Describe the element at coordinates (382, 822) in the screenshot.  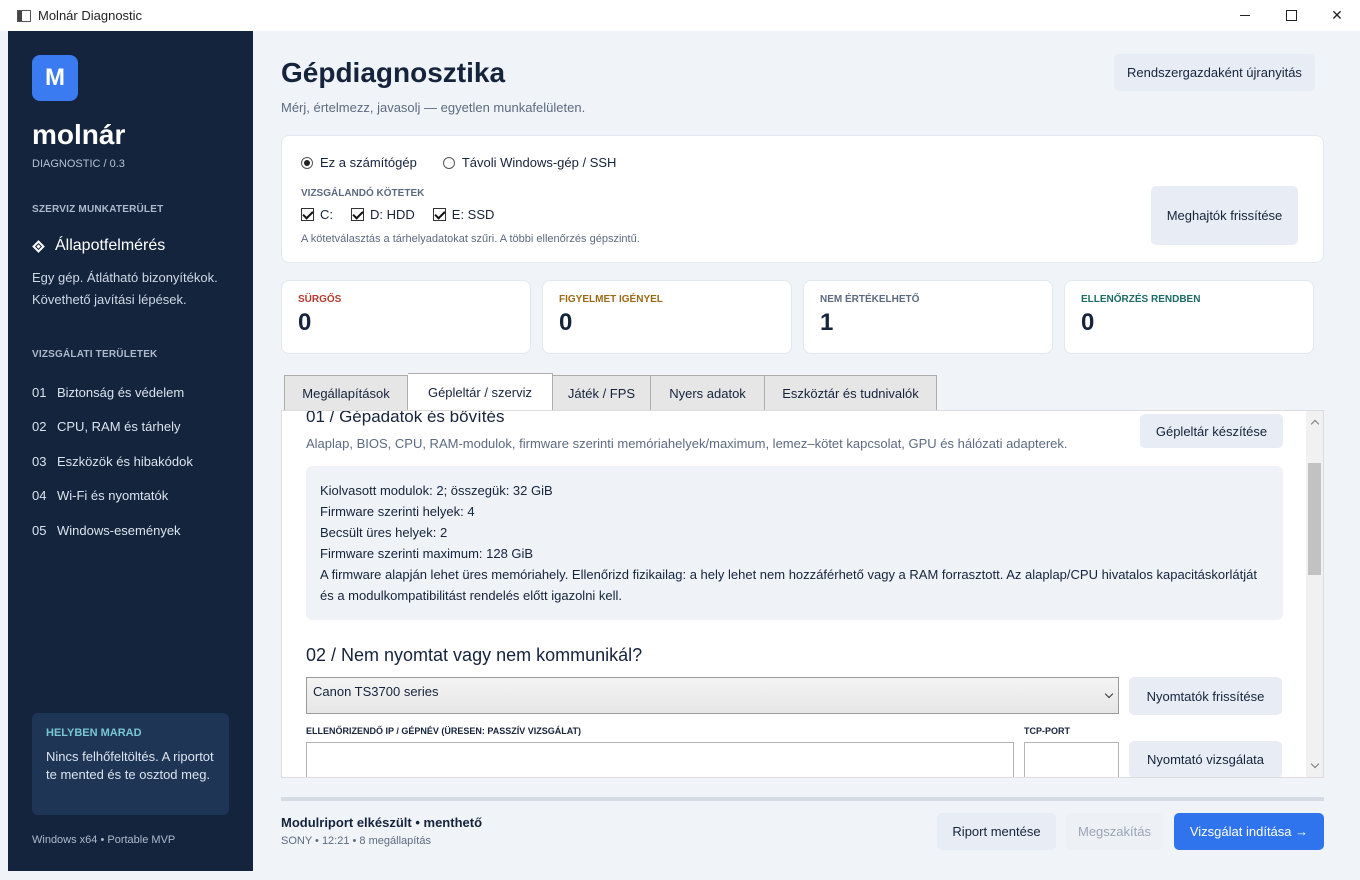
I see `status-title: Modulriport elkészült • menthető` at that location.